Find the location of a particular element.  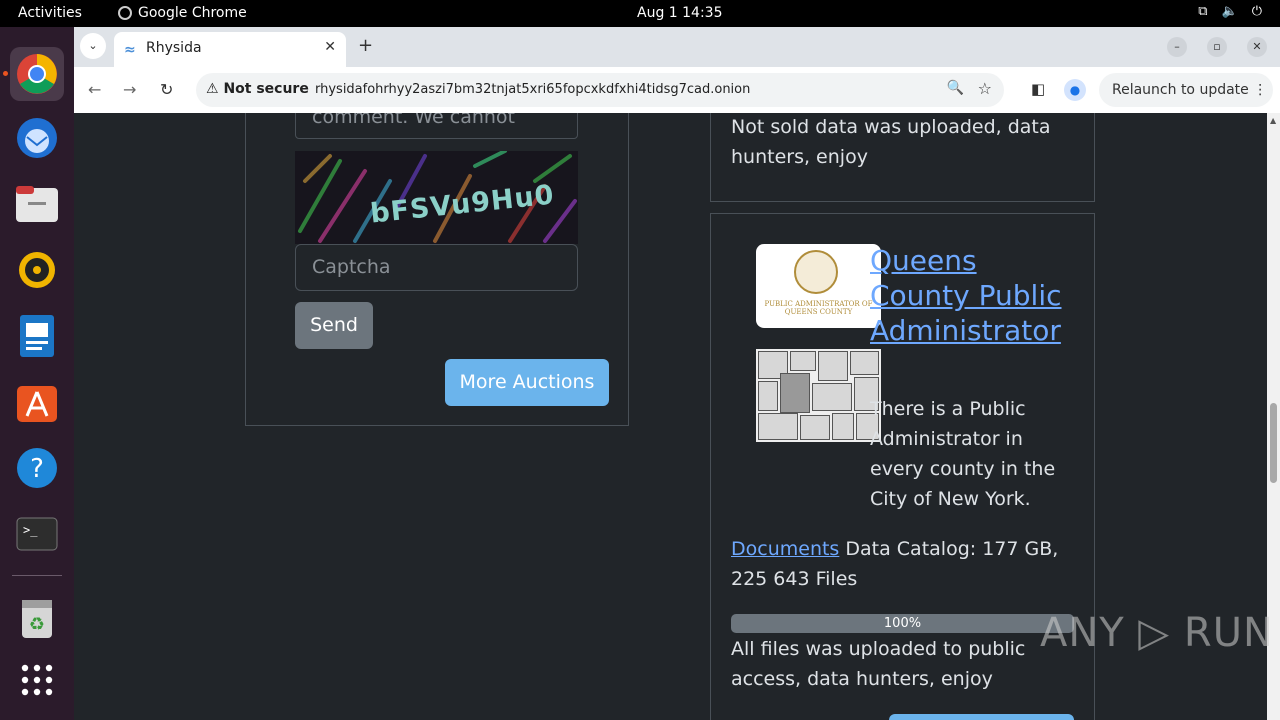

queens-logo-image: PUBLIC ADMINISTRATOR OF QUEENS COUNTY is located at coordinates (818, 286).